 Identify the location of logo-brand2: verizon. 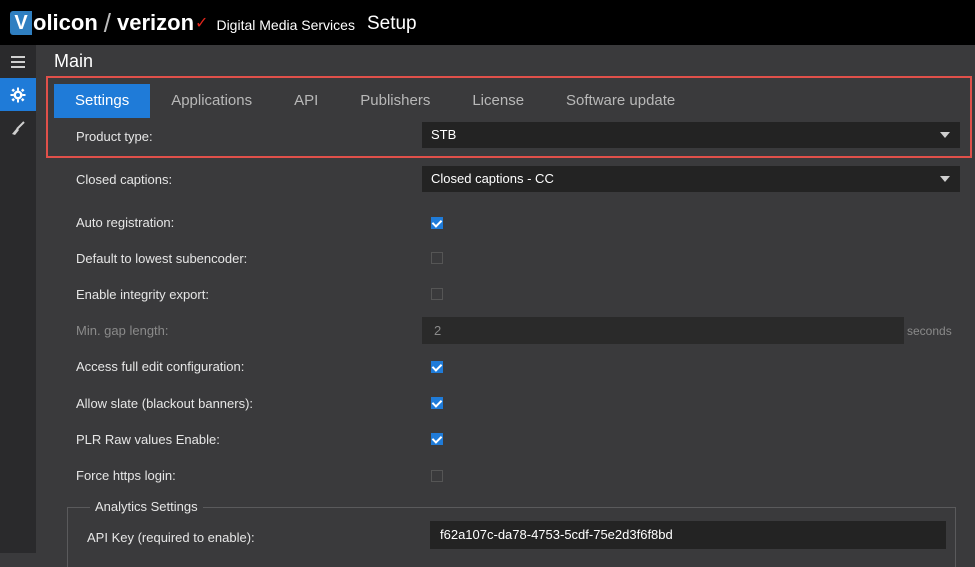
(156, 22).